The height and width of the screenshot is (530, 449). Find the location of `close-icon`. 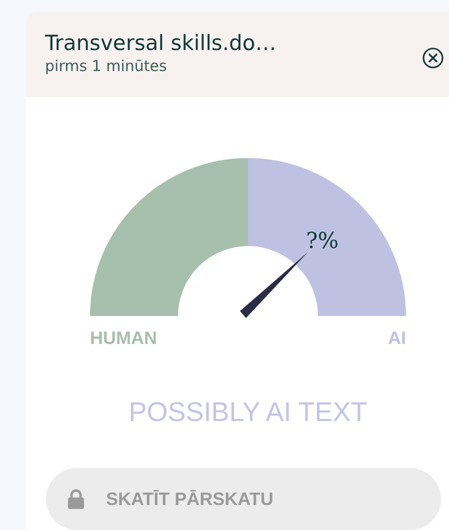

close-icon is located at coordinates (433, 57).